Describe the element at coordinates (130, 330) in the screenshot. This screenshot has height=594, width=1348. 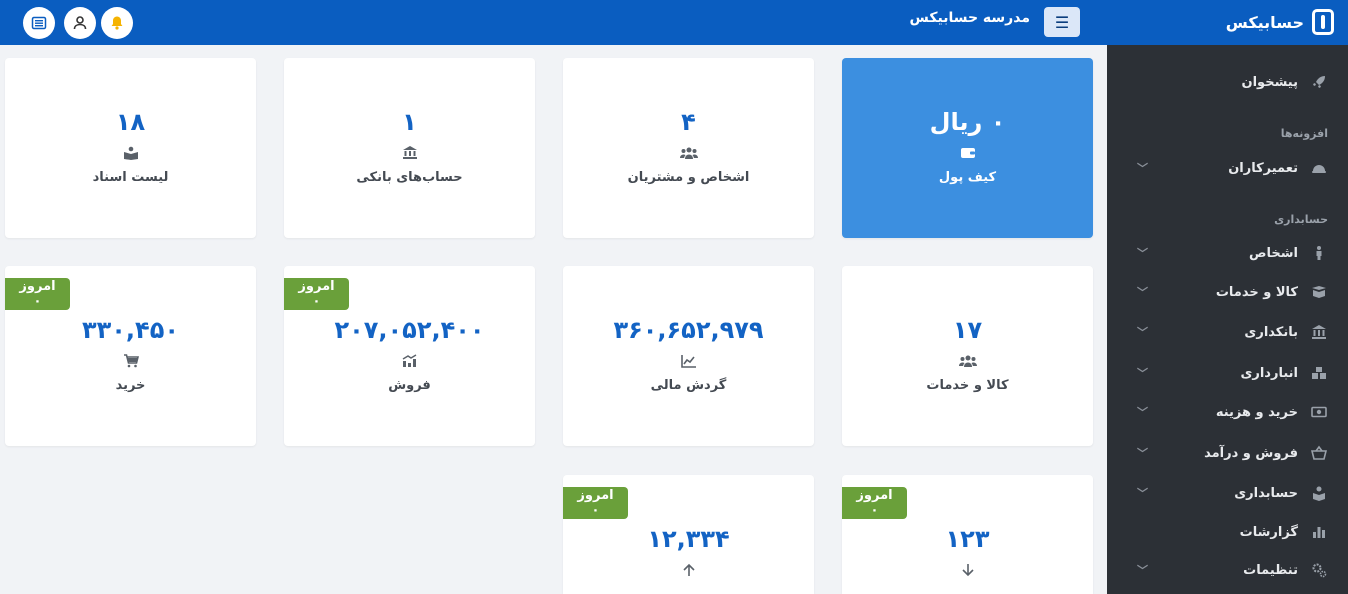
I see `card-value: ۳۳۰,۴۵۰` at that location.